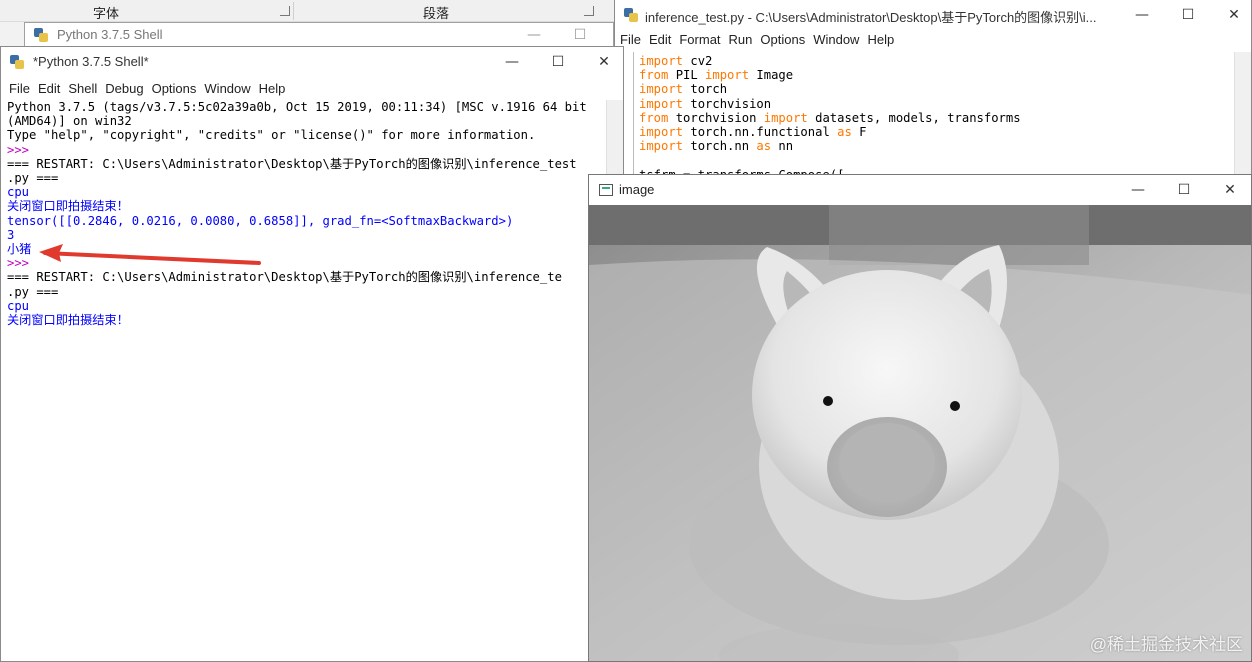 The width and height of the screenshot is (1252, 662). What do you see at coordinates (782, 146) in the screenshot?
I see `code-token: nn` at bounding box center [782, 146].